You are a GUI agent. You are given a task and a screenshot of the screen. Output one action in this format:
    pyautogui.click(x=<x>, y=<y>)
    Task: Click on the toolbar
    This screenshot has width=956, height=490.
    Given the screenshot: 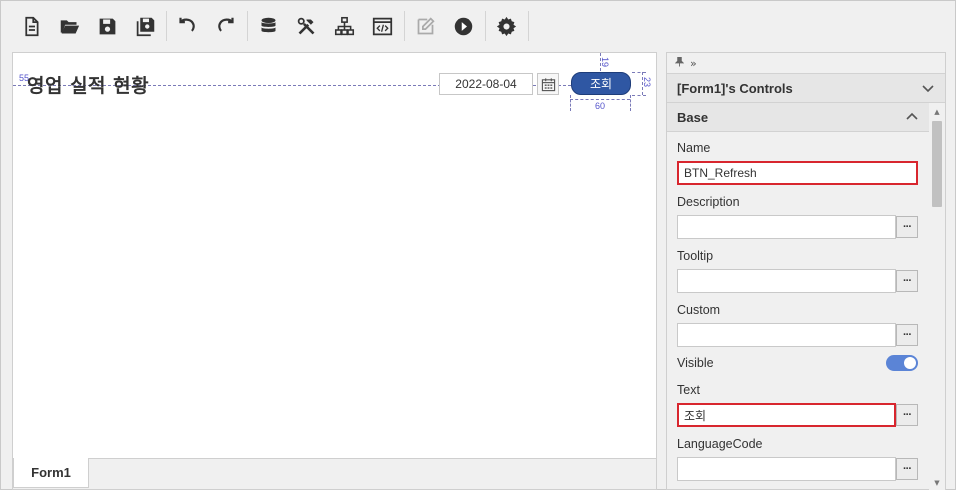 What is the action you would take?
    pyautogui.click(x=478, y=25)
    